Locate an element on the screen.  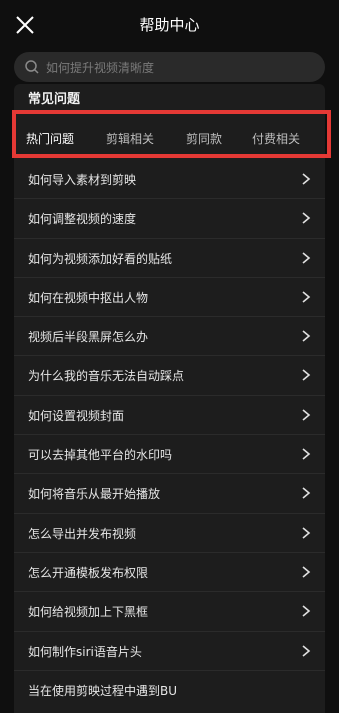
list-item-label: 如何调整视频的速度 is located at coordinates (82, 219).